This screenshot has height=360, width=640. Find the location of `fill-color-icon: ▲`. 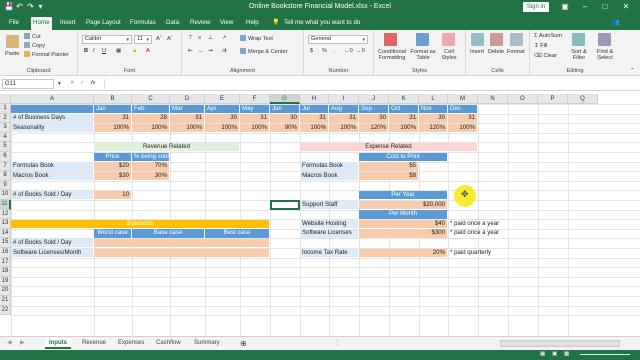

fill-color-icon: ▲ is located at coordinates (135, 51).